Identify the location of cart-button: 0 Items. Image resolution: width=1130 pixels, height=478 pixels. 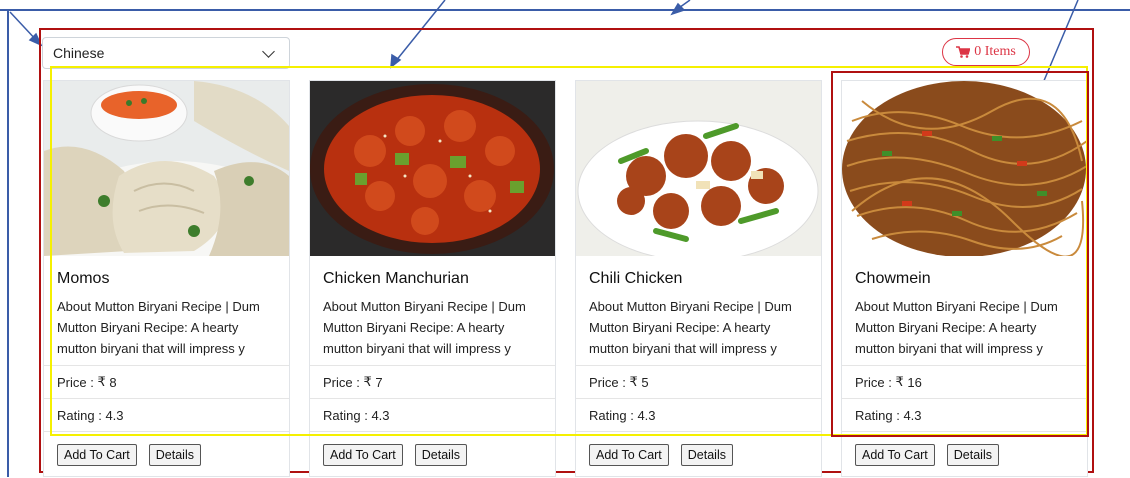
(986, 52).